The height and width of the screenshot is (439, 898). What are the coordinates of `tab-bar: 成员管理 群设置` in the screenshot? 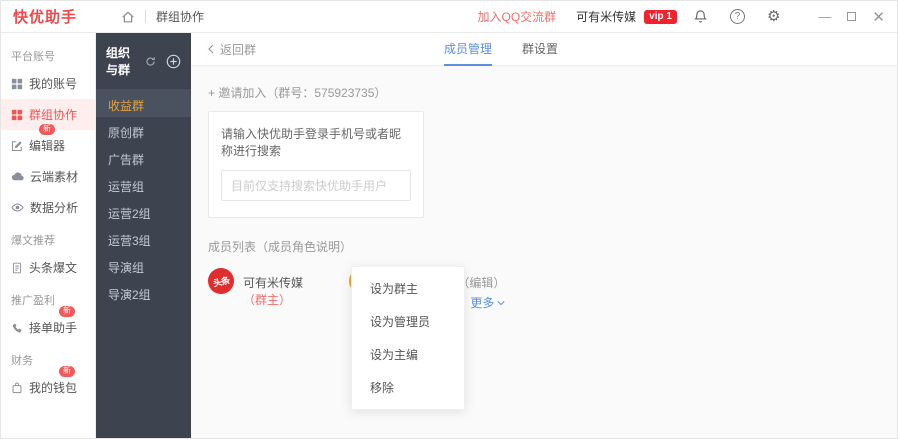 It's located at (501, 49).